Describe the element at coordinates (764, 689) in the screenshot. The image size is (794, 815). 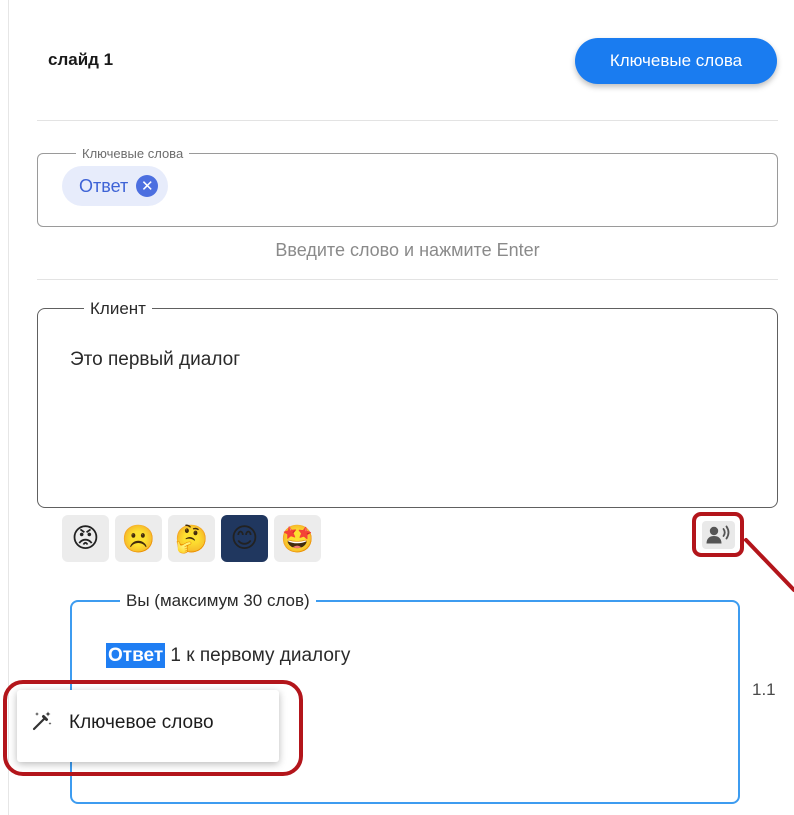
I see `row-number: 1.1` at that location.